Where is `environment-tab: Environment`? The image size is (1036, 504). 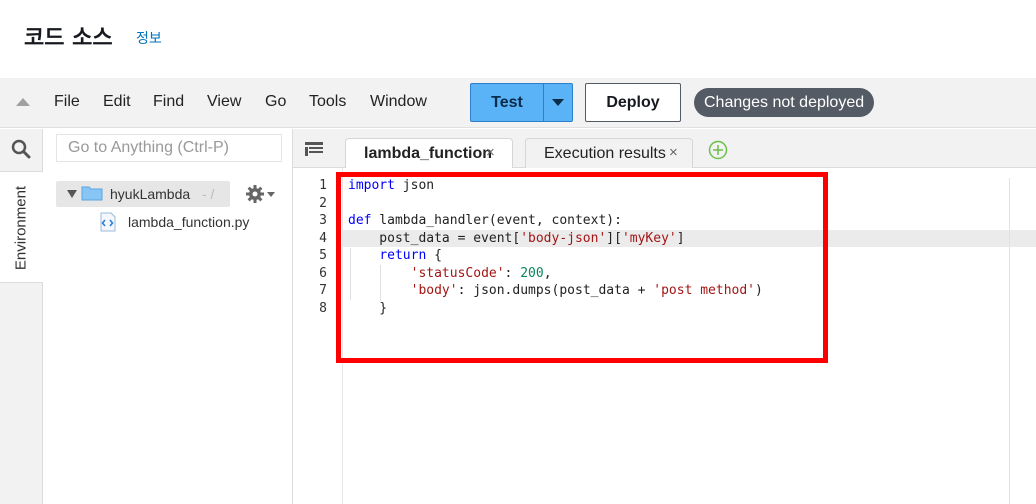 environment-tab: Environment is located at coordinates (21, 227).